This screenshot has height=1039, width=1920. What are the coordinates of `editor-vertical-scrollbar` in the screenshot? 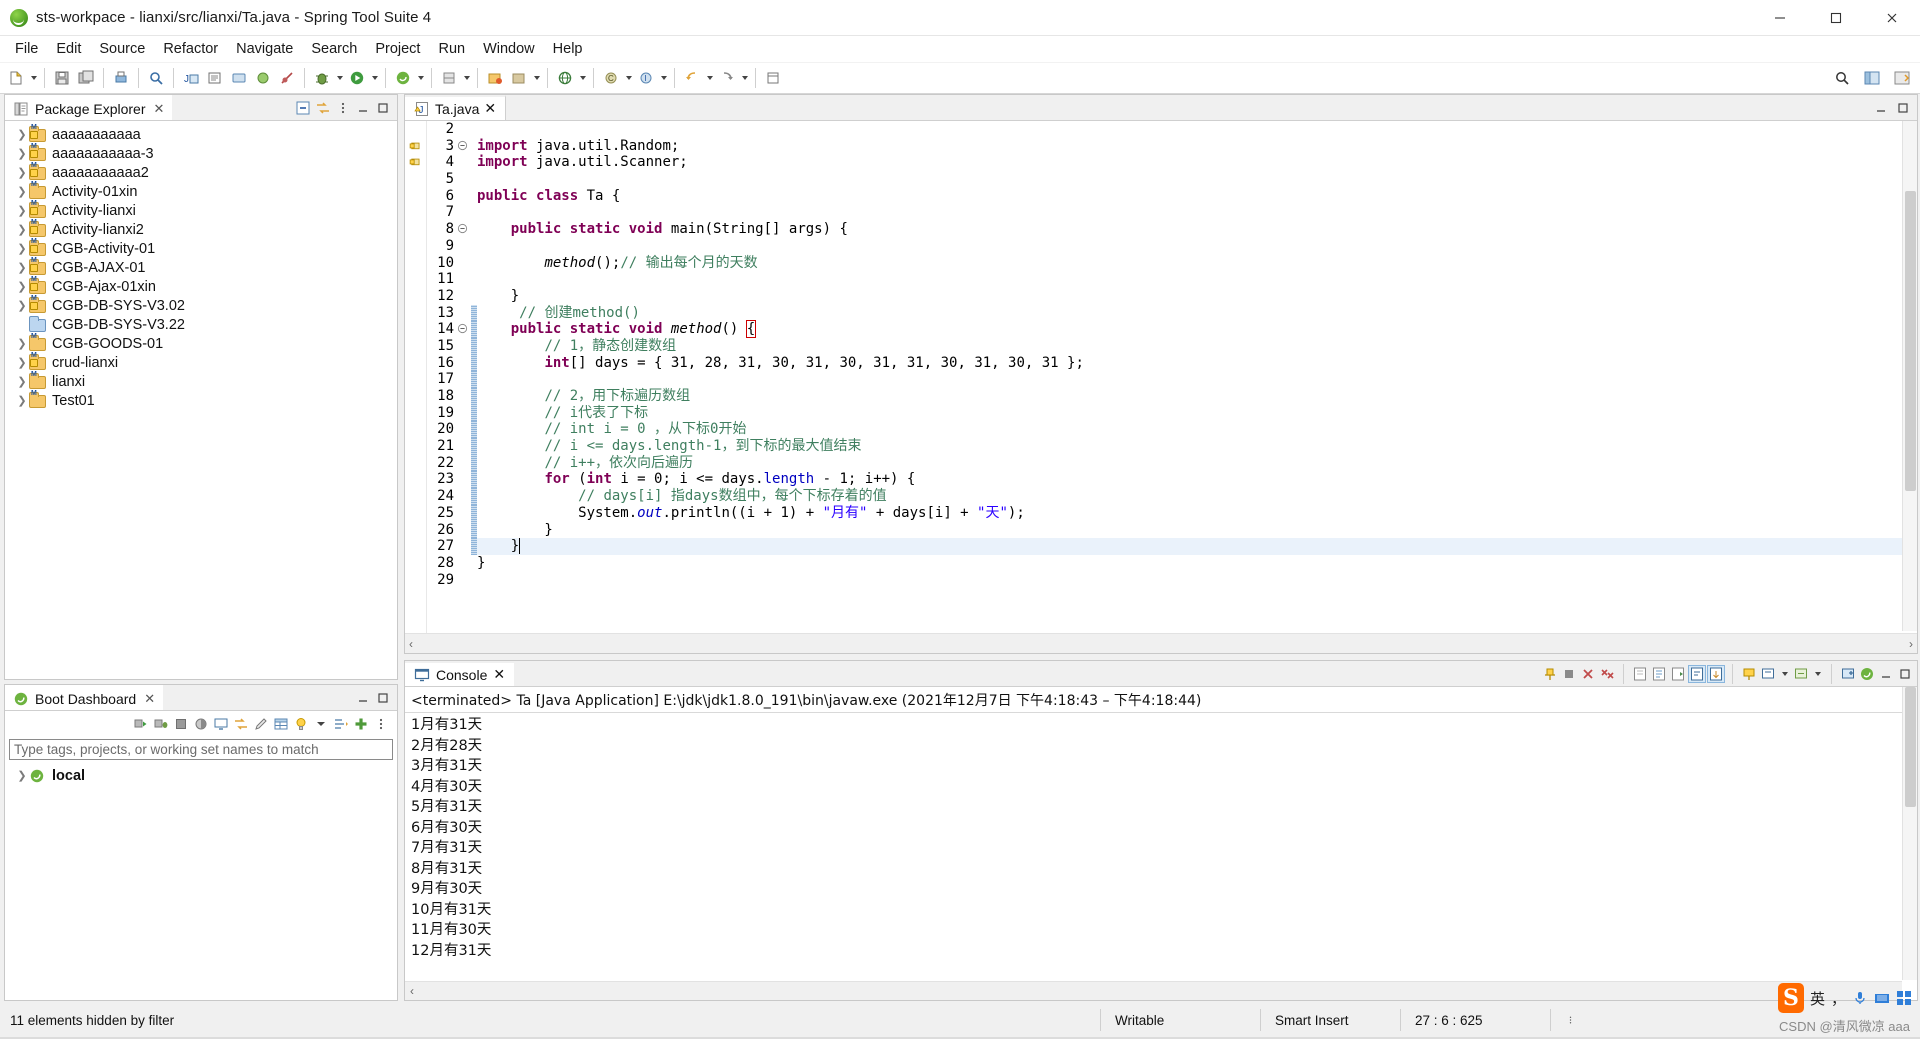 It's located at (1909, 376).